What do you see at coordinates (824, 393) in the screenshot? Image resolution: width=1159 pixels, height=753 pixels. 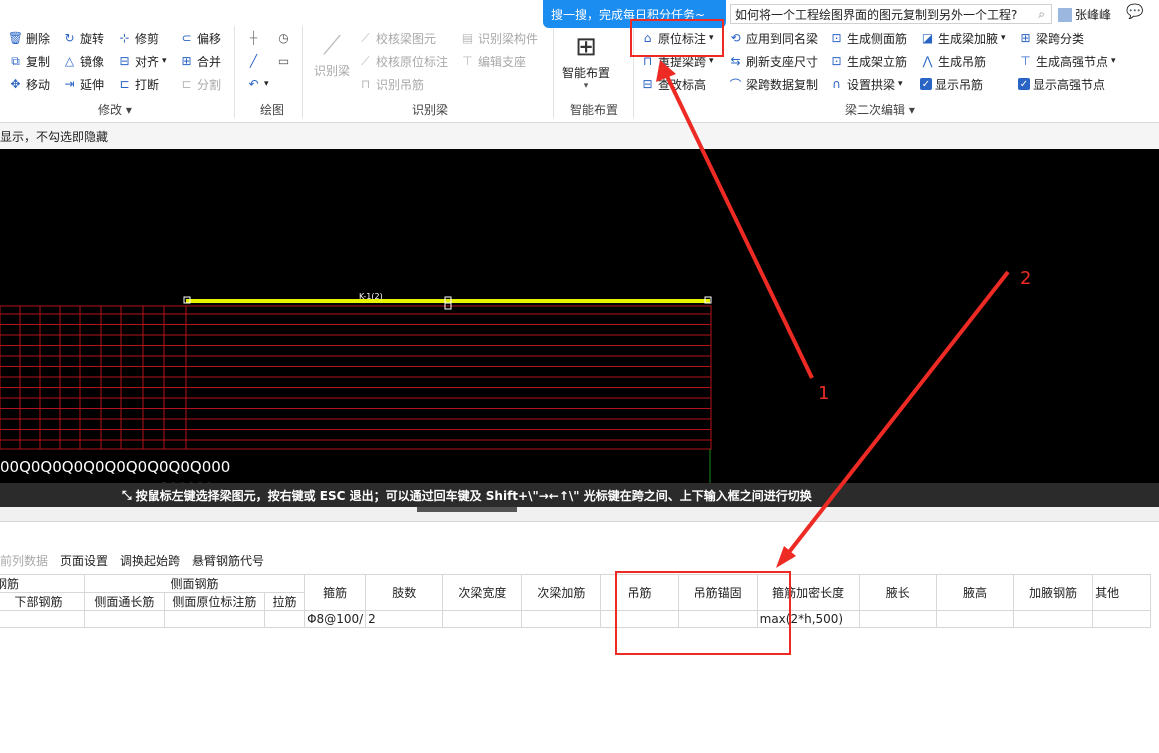 I see `annotation-number-1: 1` at bounding box center [824, 393].